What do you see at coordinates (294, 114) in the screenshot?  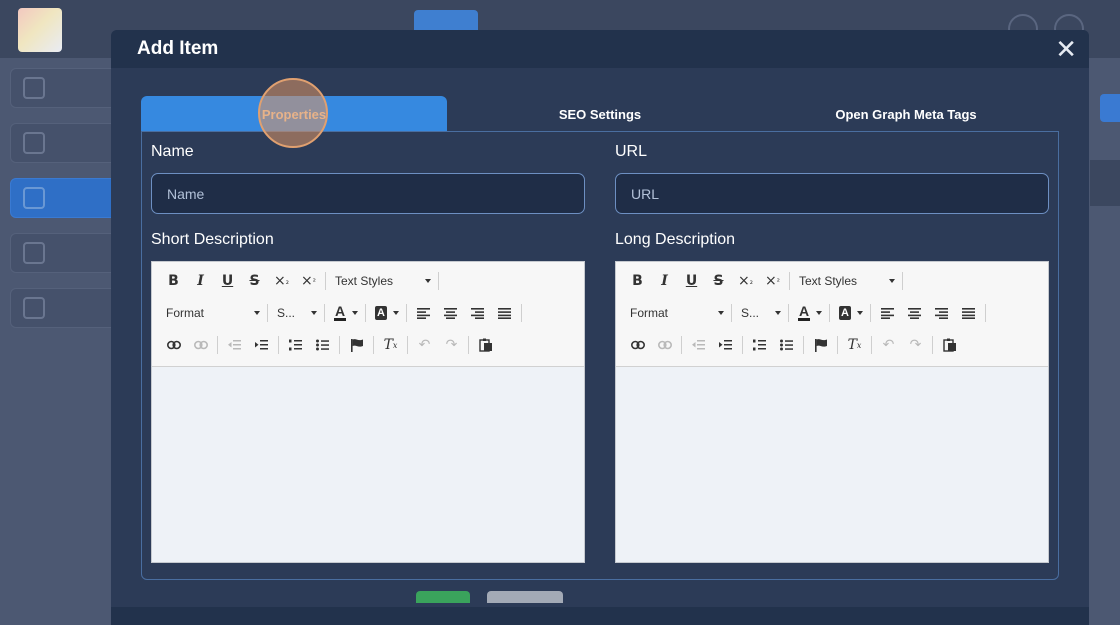 I see `tab-properties: Properties` at bounding box center [294, 114].